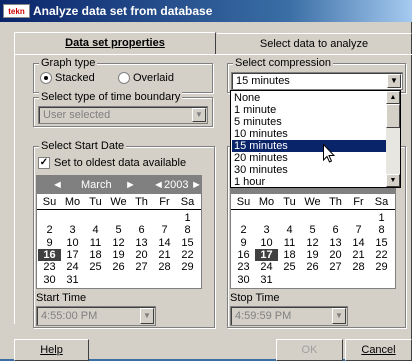 This screenshot has width=412, height=361. Describe the element at coordinates (72, 255) in the screenshot. I see `calendar-day: 17` at that location.